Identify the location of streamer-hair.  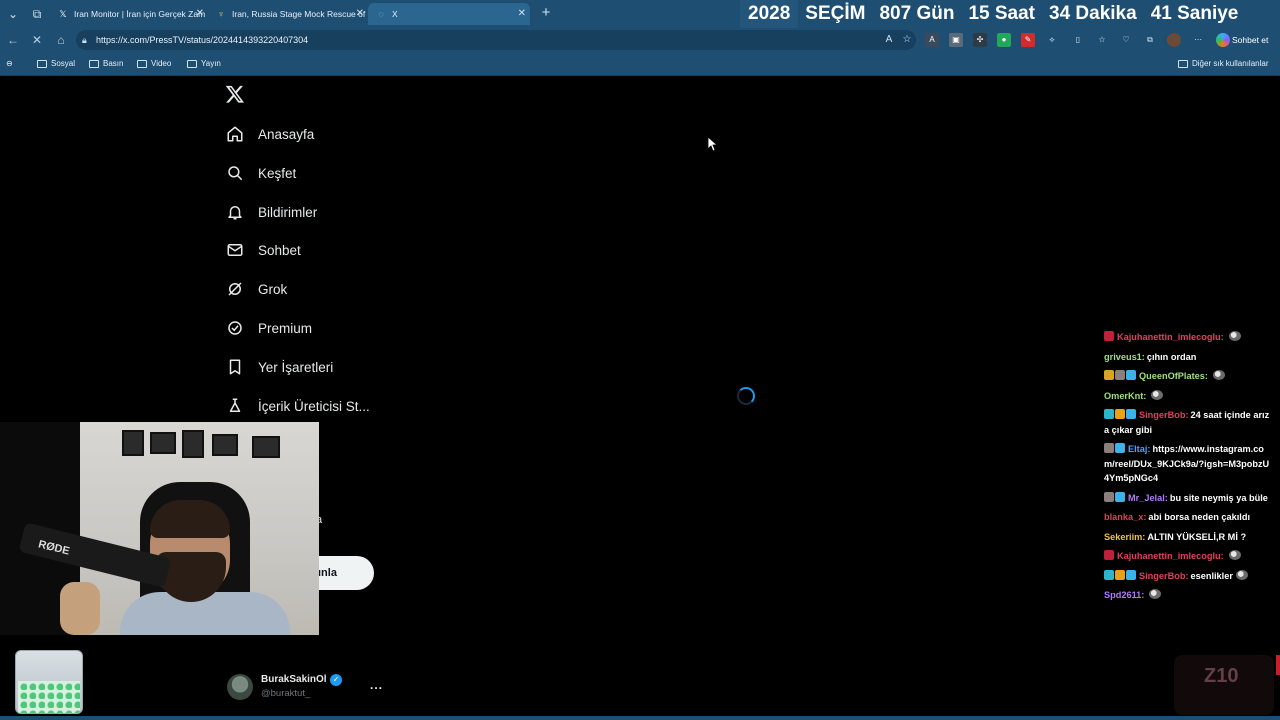
(190, 519).